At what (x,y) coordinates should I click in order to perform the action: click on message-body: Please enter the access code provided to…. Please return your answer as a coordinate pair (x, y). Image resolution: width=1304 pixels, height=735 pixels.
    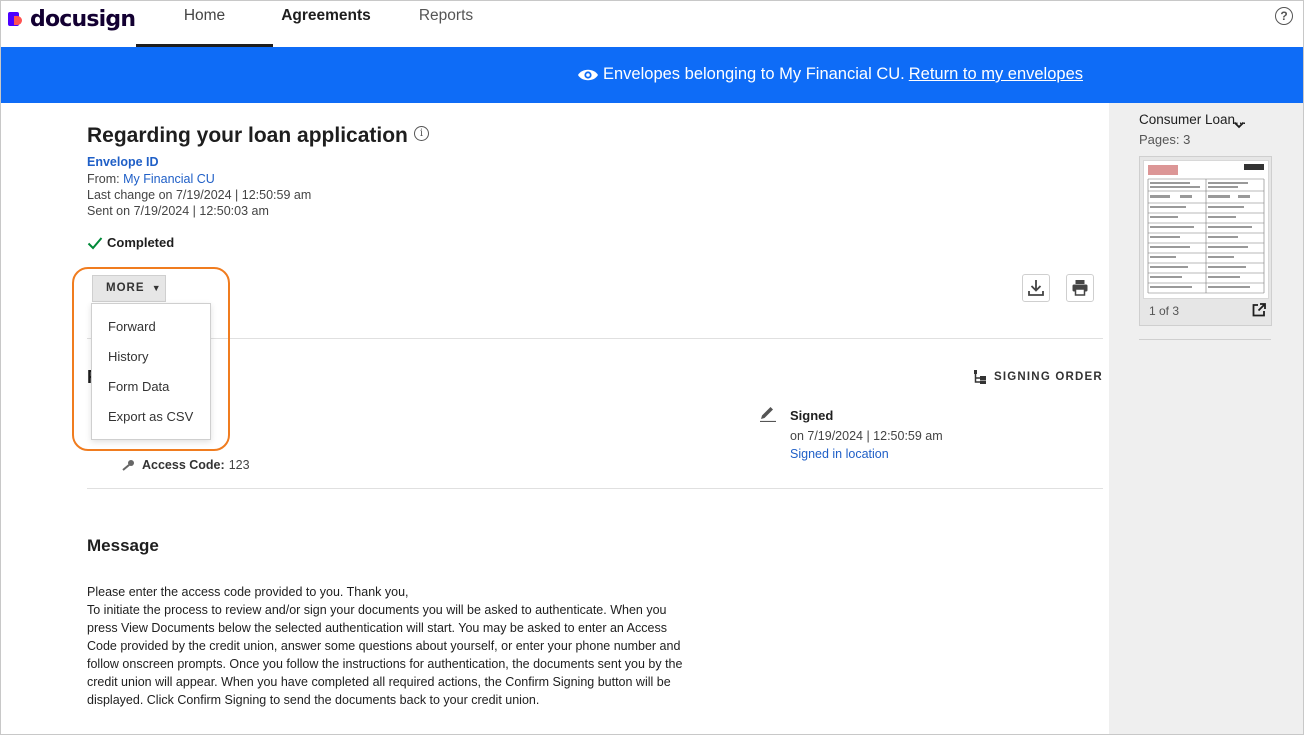
    Looking at the image, I should click on (390, 646).